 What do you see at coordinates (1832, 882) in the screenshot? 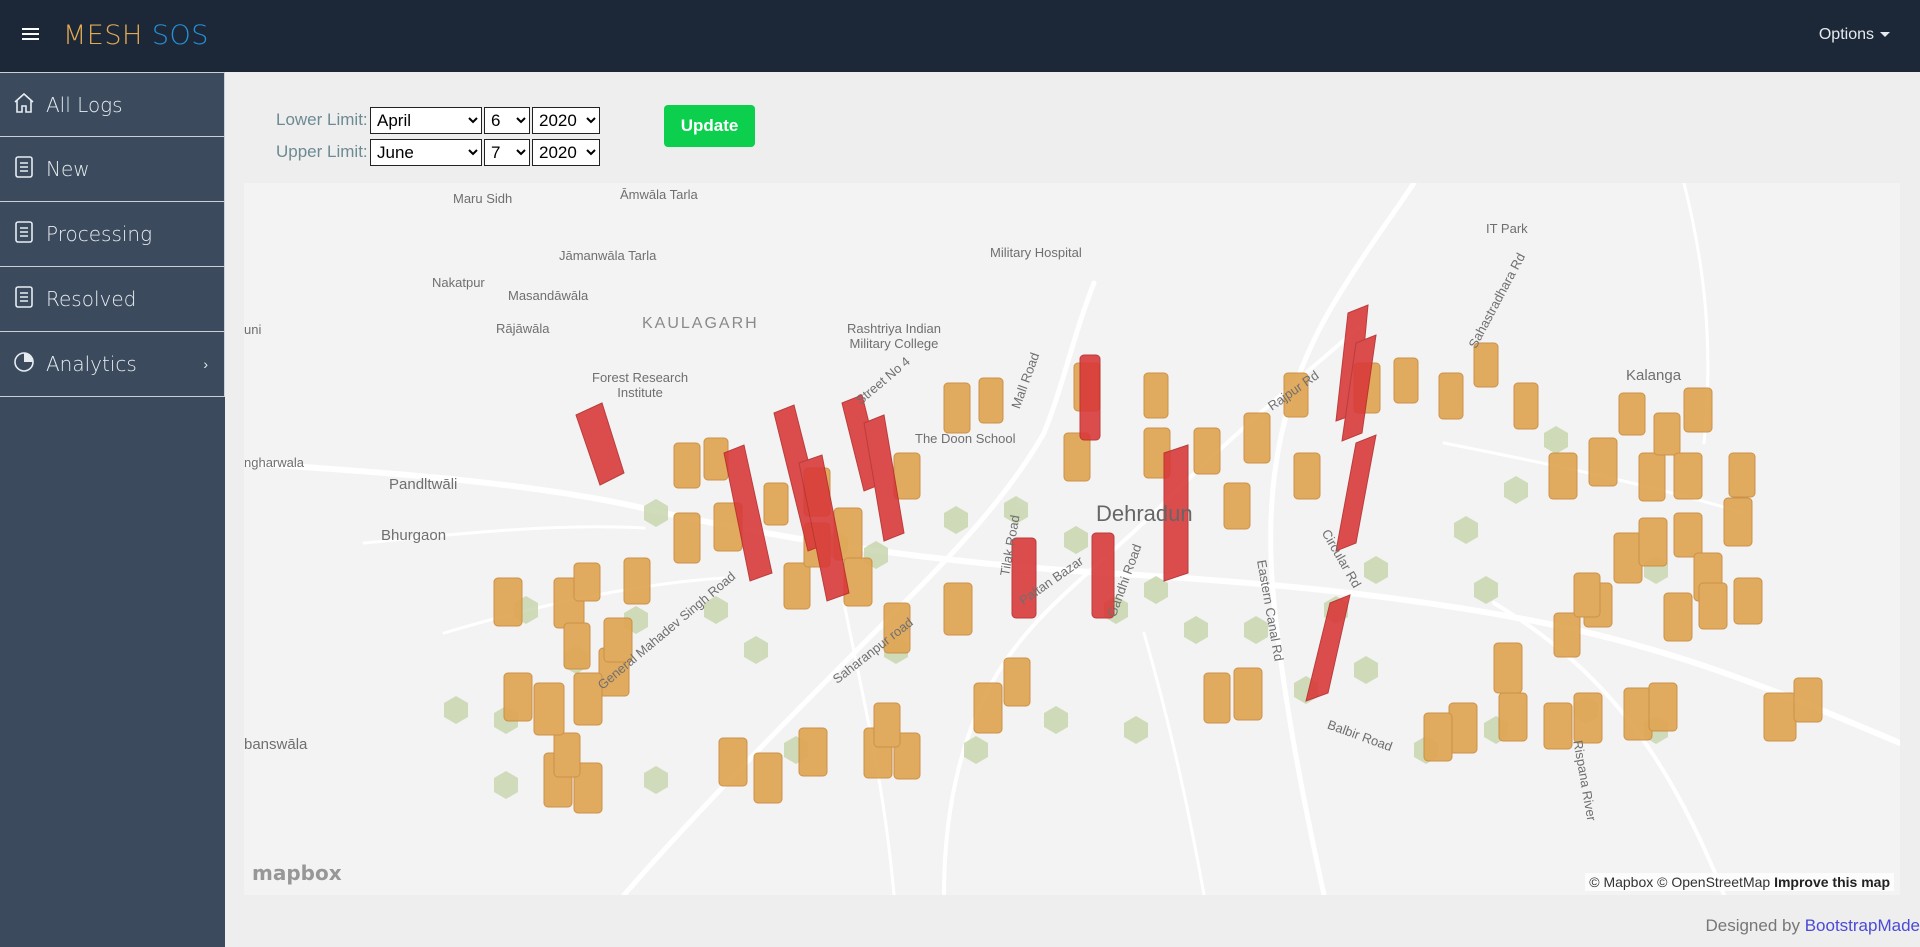
I see `improve-map-link: Improve this map` at bounding box center [1832, 882].